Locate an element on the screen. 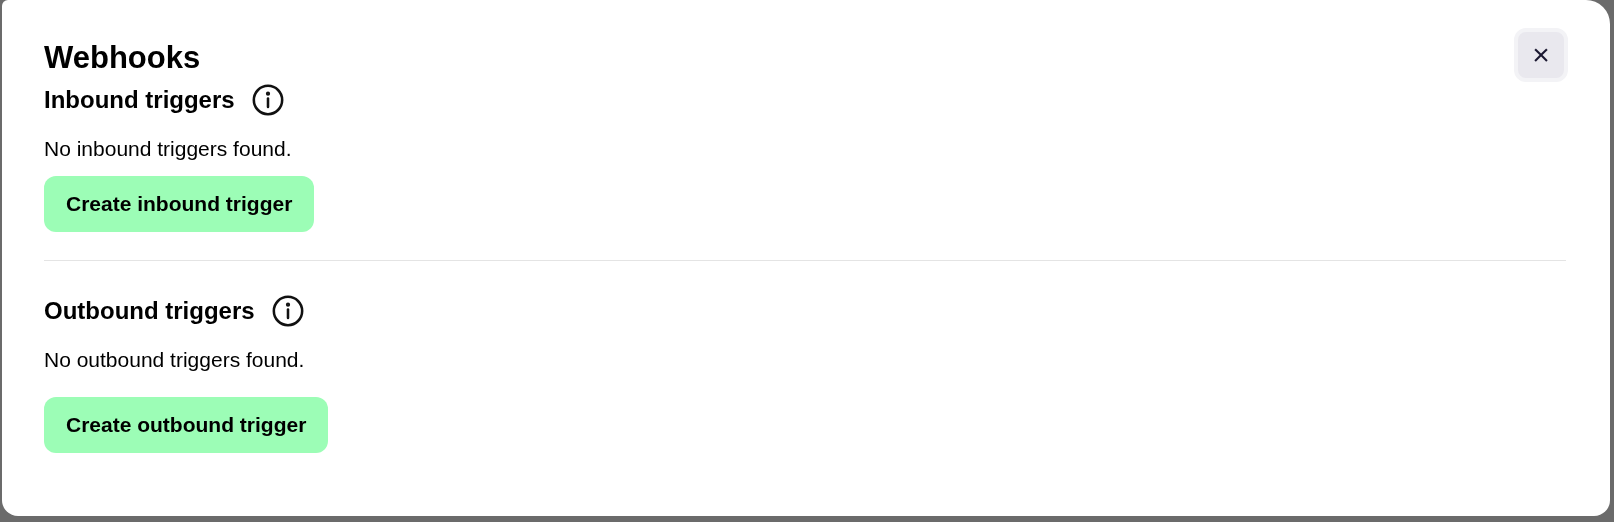  dialog-title: Webhooks is located at coordinates (122, 58).